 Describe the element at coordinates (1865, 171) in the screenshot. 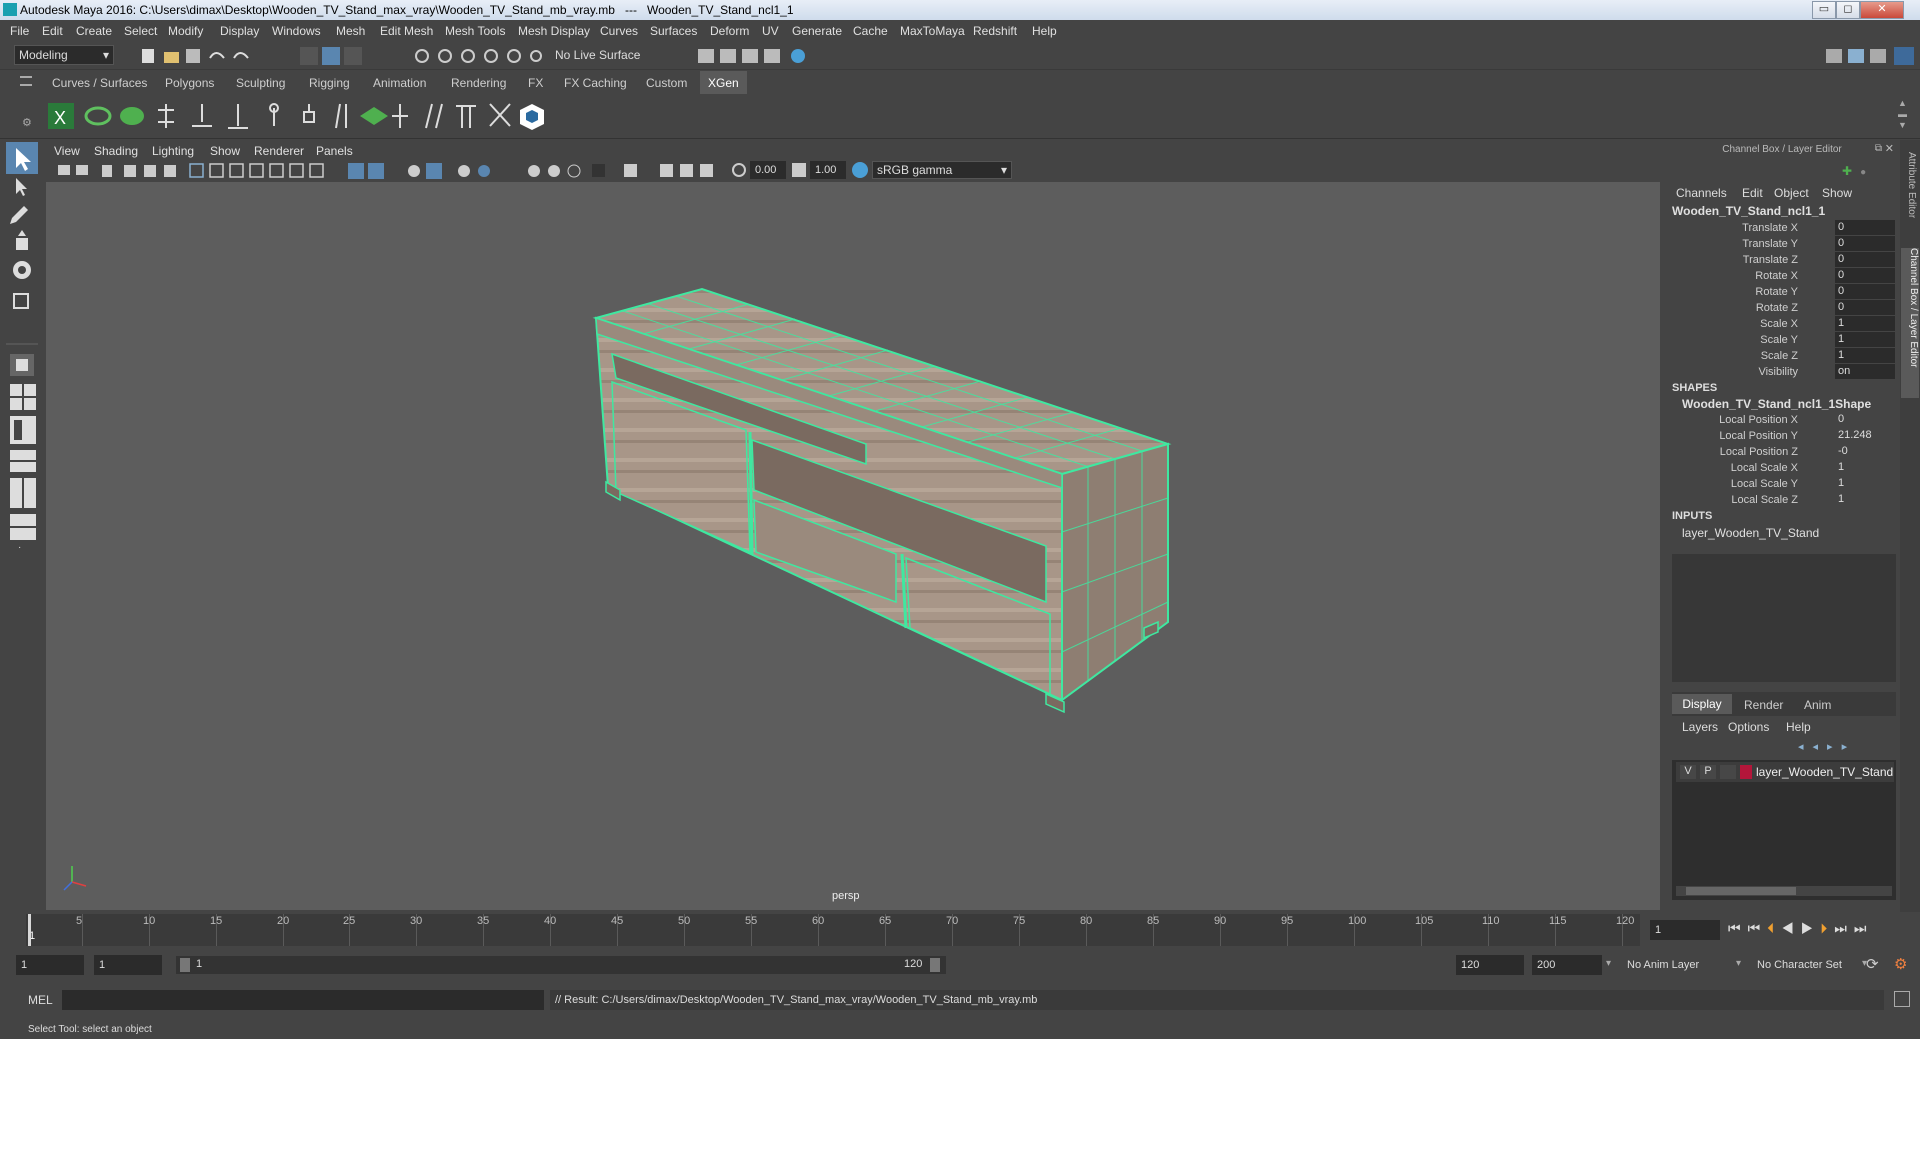

I see `channel-box-icons: ✚ ●` at that location.